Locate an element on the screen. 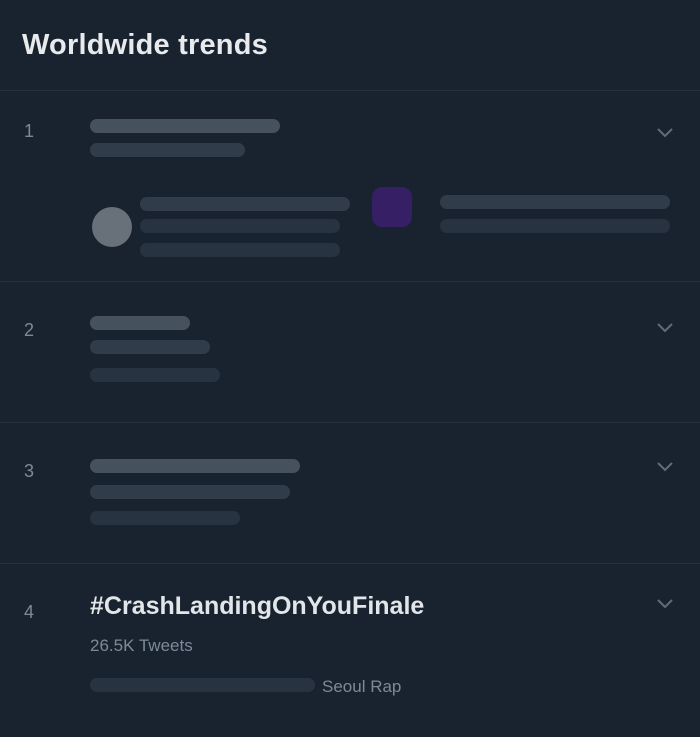 This screenshot has width=700, height=737. trends-header: Worldwide trends is located at coordinates (350, 45).